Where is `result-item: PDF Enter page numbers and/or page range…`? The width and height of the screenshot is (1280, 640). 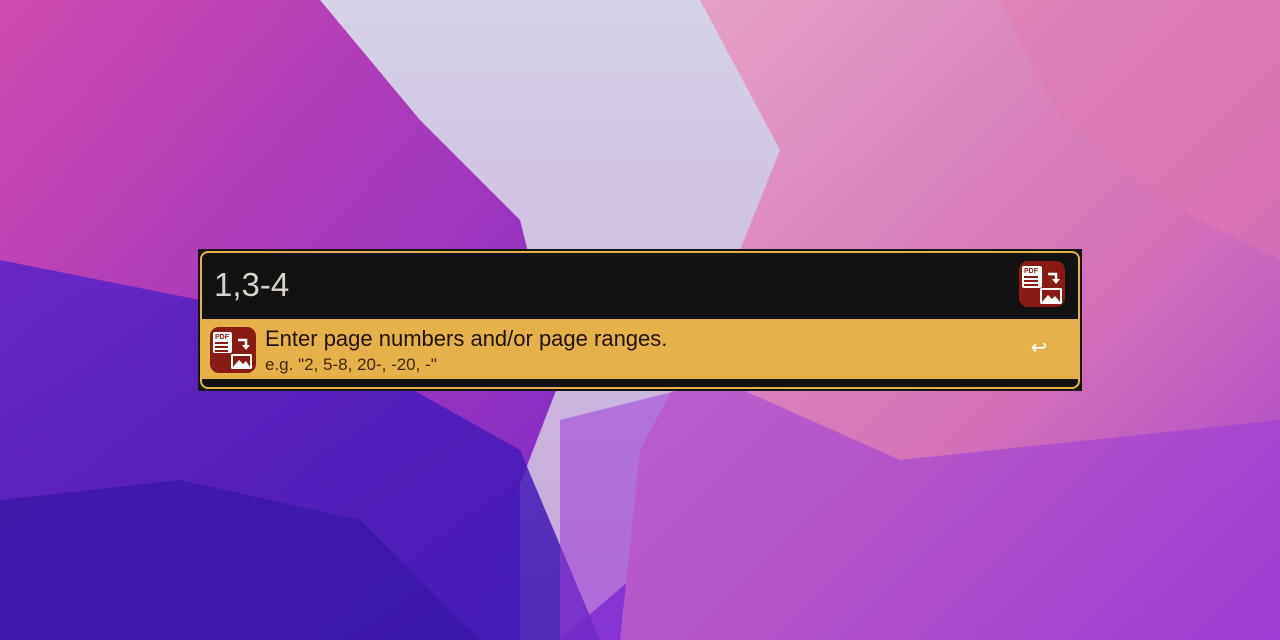
result-item: PDF Enter page numbers and/or page range… is located at coordinates (640, 349).